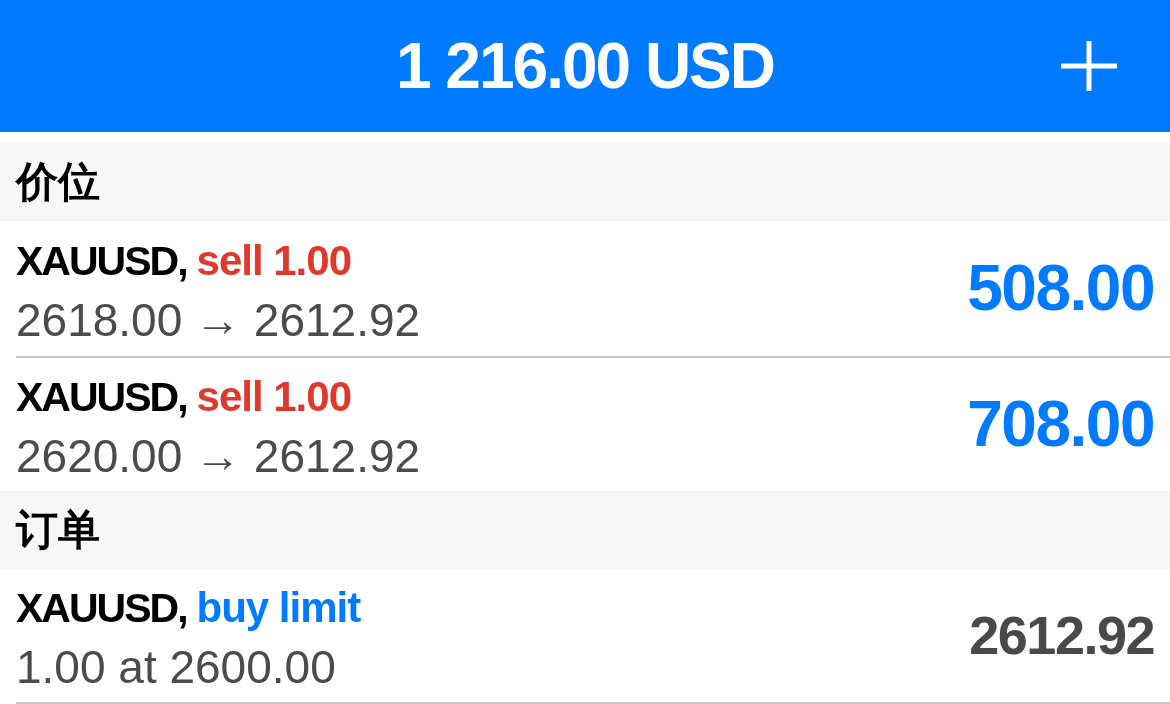 This screenshot has width=1170, height=704. Describe the element at coordinates (58, 182) in the screenshot. I see `section-title: 价位` at that location.